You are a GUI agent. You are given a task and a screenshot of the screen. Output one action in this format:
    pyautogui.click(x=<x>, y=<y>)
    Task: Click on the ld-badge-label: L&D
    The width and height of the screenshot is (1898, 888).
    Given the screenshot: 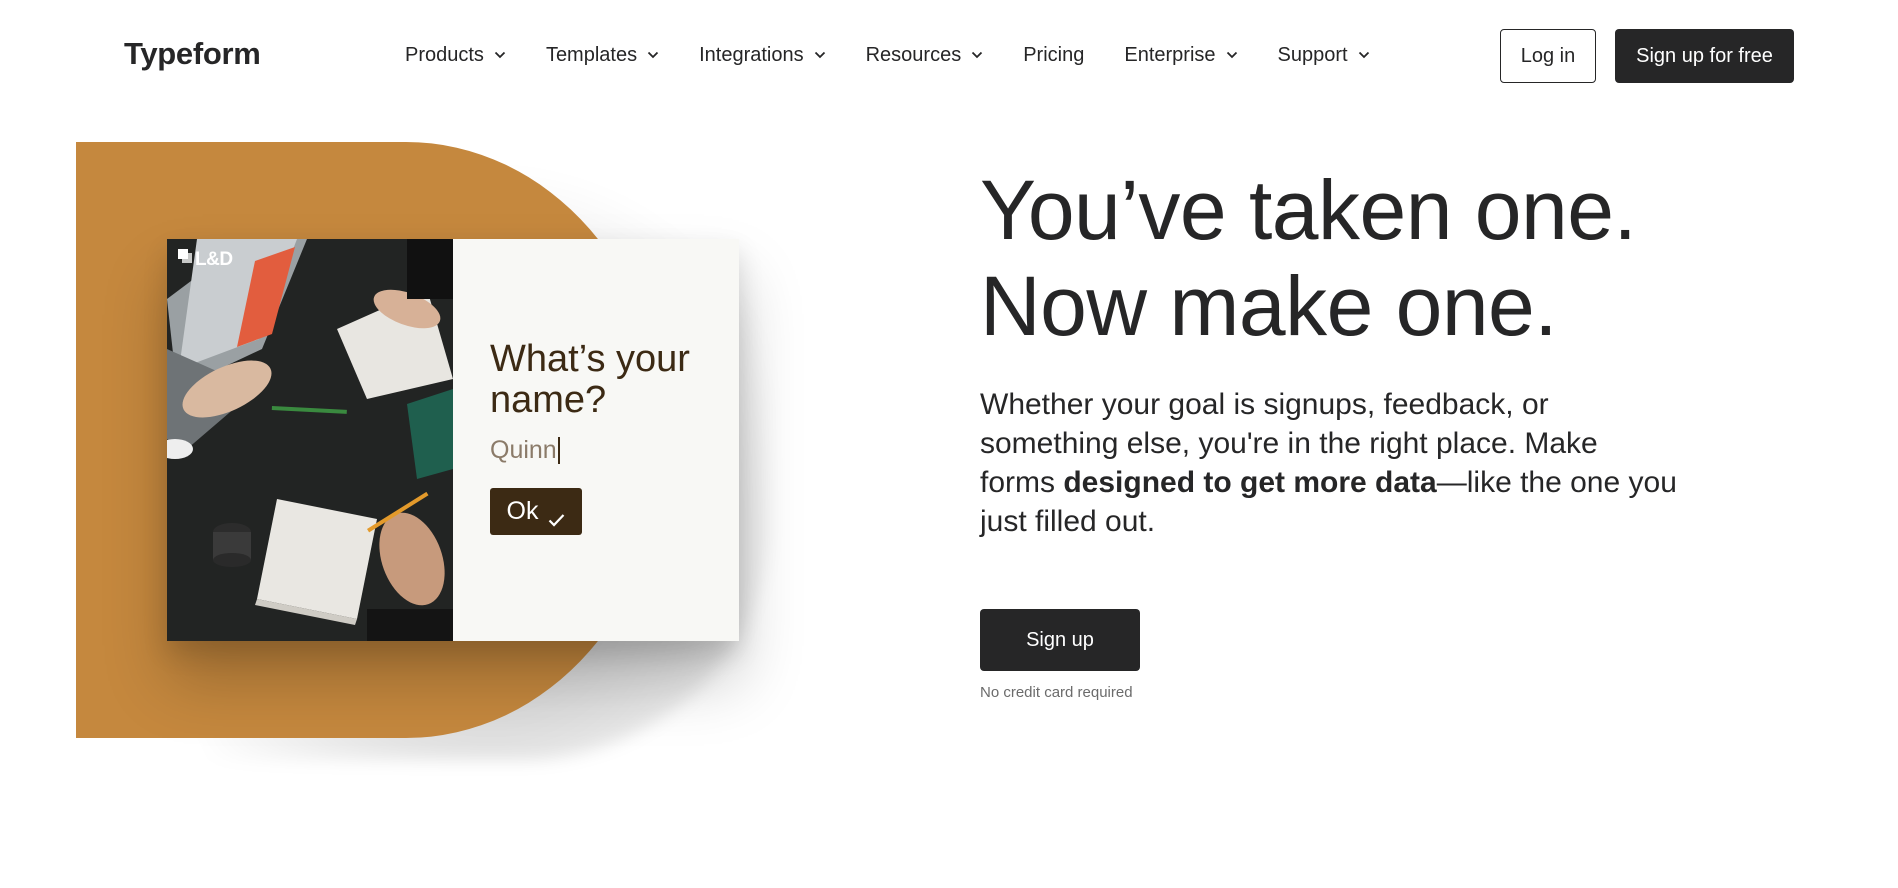 What is the action you would take?
    pyautogui.click(x=214, y=259)
    